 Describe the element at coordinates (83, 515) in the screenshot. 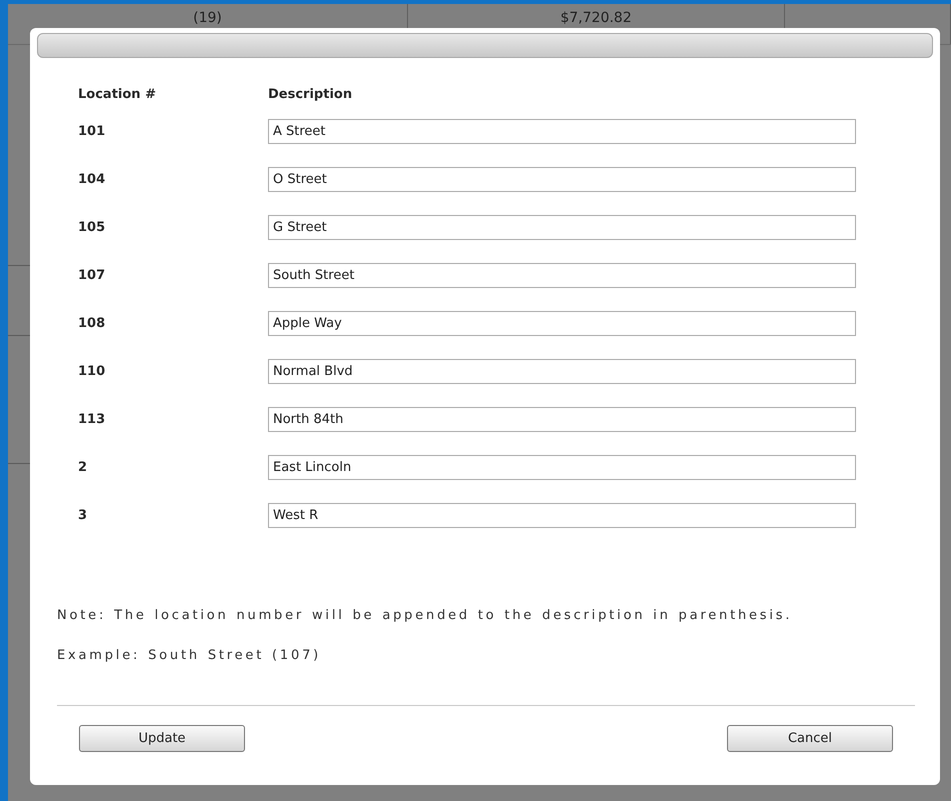

I see `location-number: 3` at that location.